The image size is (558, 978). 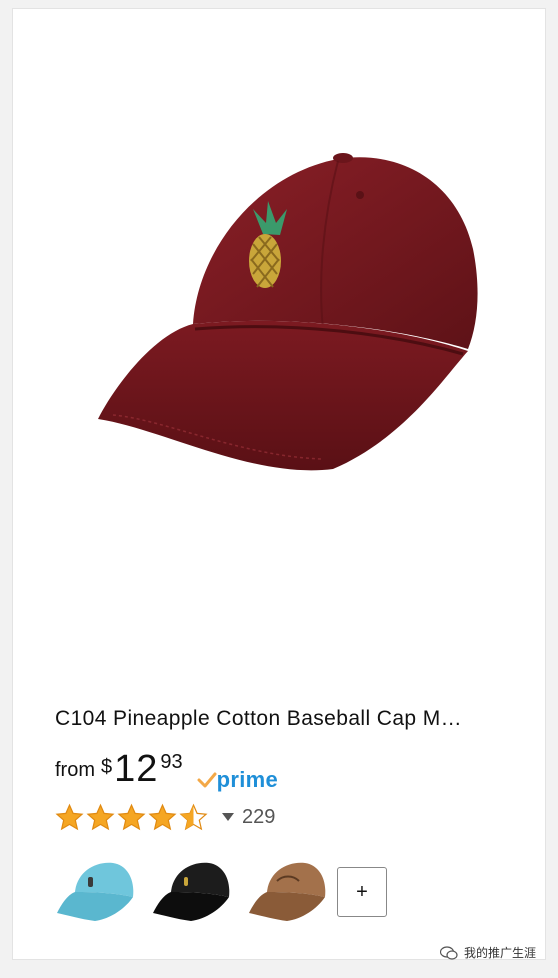 I want to click on swatch-black, so click(x=192, y=892).